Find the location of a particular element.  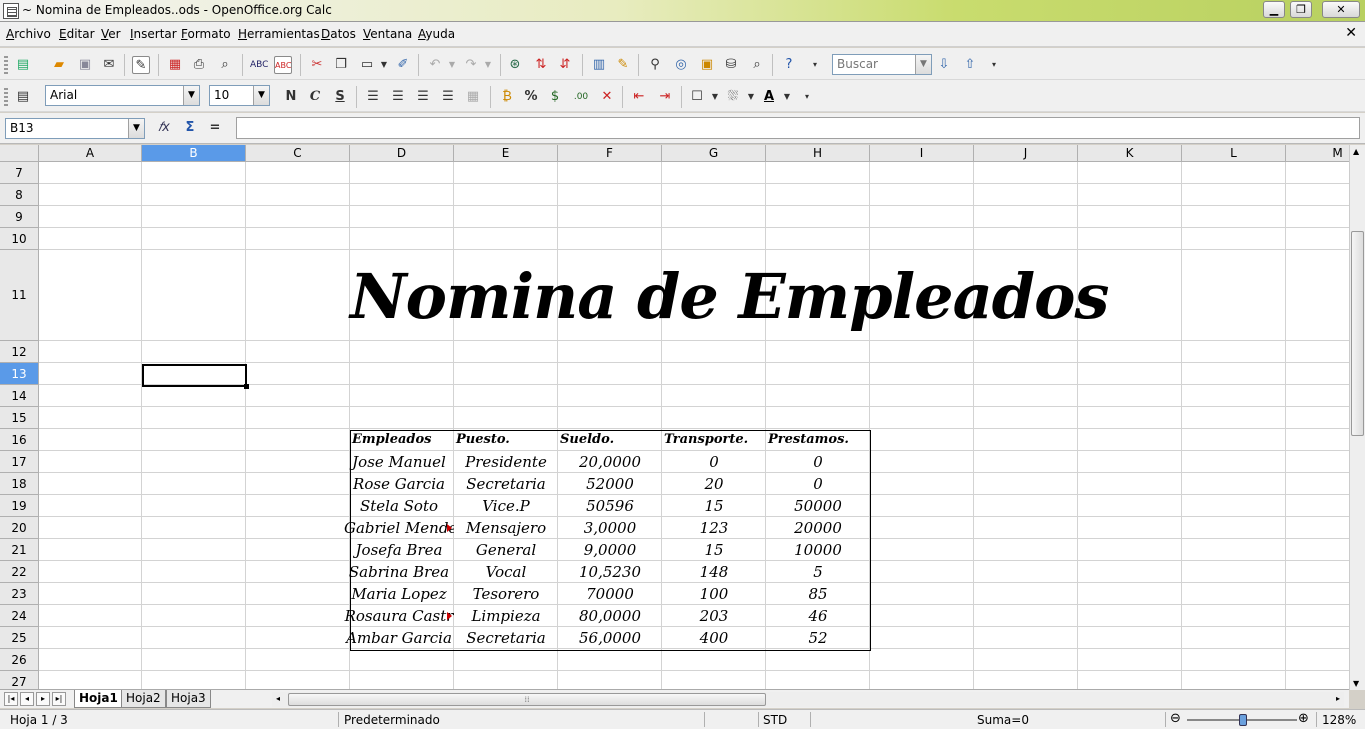

font-color-icon: A is located at coordinates (769, 97).